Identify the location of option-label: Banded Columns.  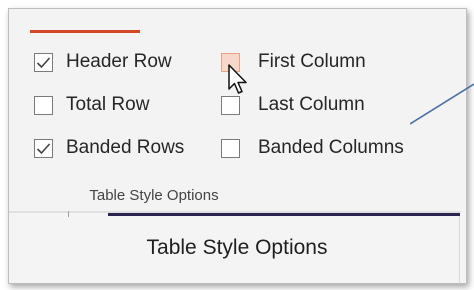
(331, 147).